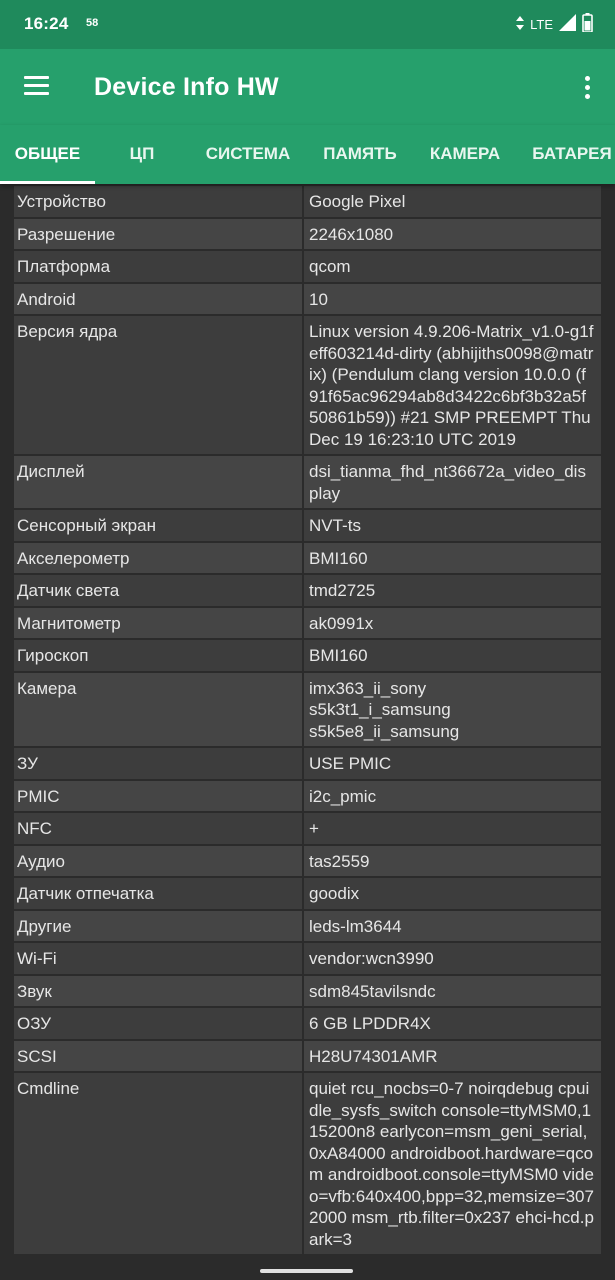 The height and width of the screenshot is (1280, 615). What do you see at coordinates (158, 590) in the screenshot?
I see `item-label: Датчик света` at bounding box center [158, 590].